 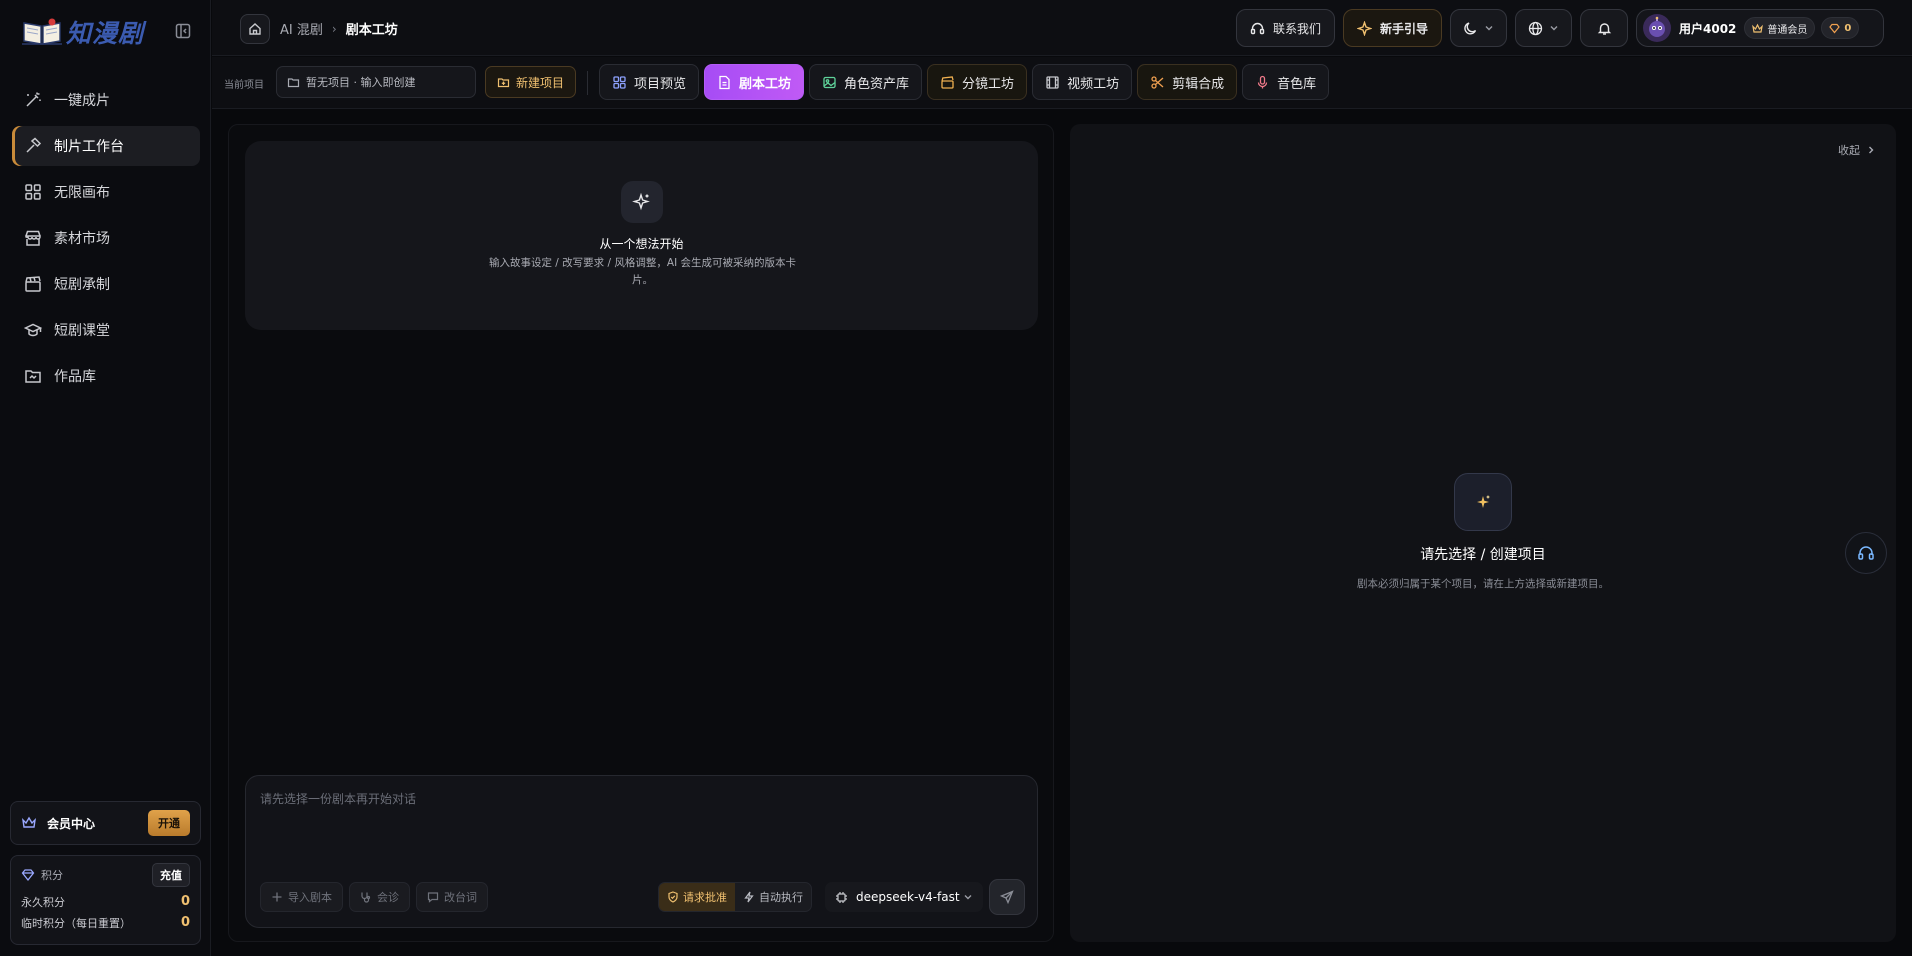 I want to click on user-menu: 用户4002 普通会员 0, so click(x=1760, y=28).